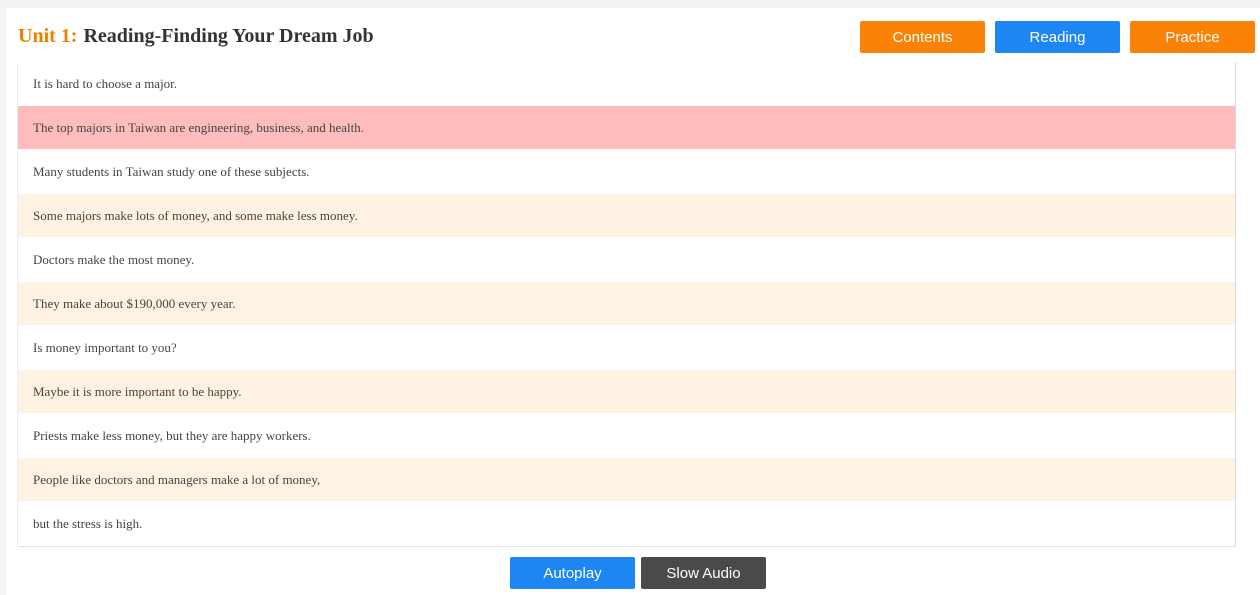  Describe the element at coordinates (3, 301) in the screenshot. I see `left-strip` at that location.